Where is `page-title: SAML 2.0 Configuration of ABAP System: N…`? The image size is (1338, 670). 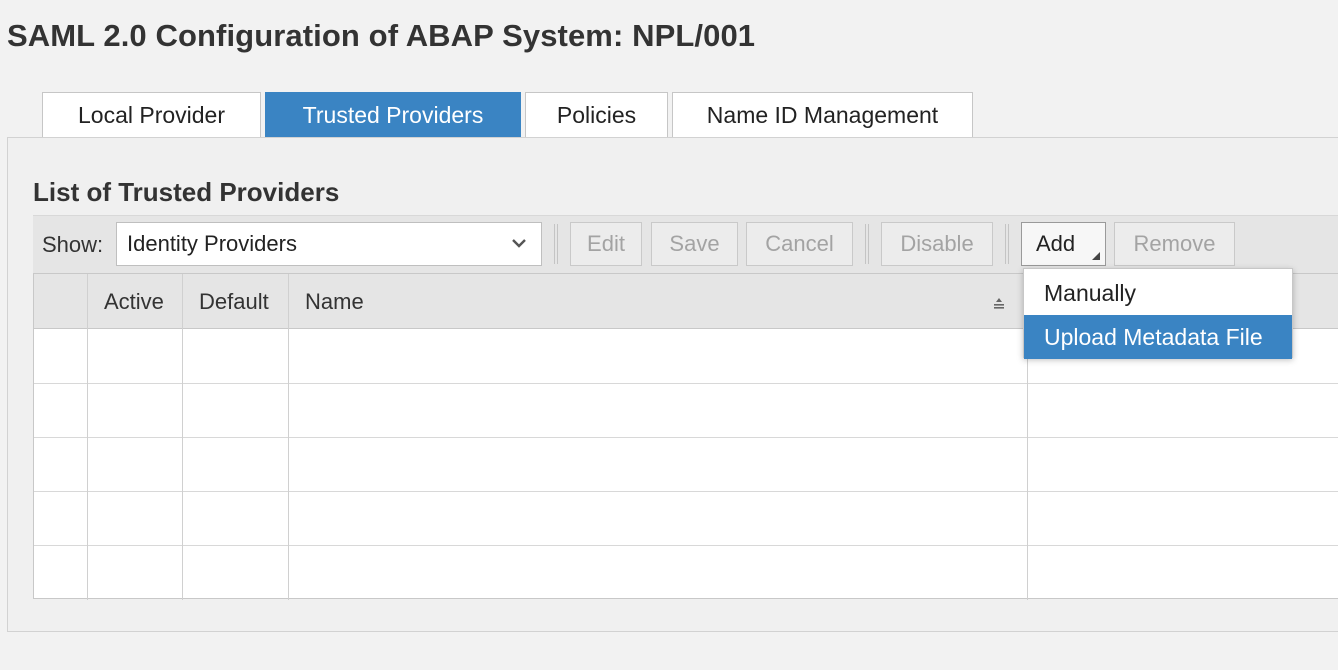
page-title: SAML 2.0 Configuration of ABAP System: N… is located at coordinates (381, 35).